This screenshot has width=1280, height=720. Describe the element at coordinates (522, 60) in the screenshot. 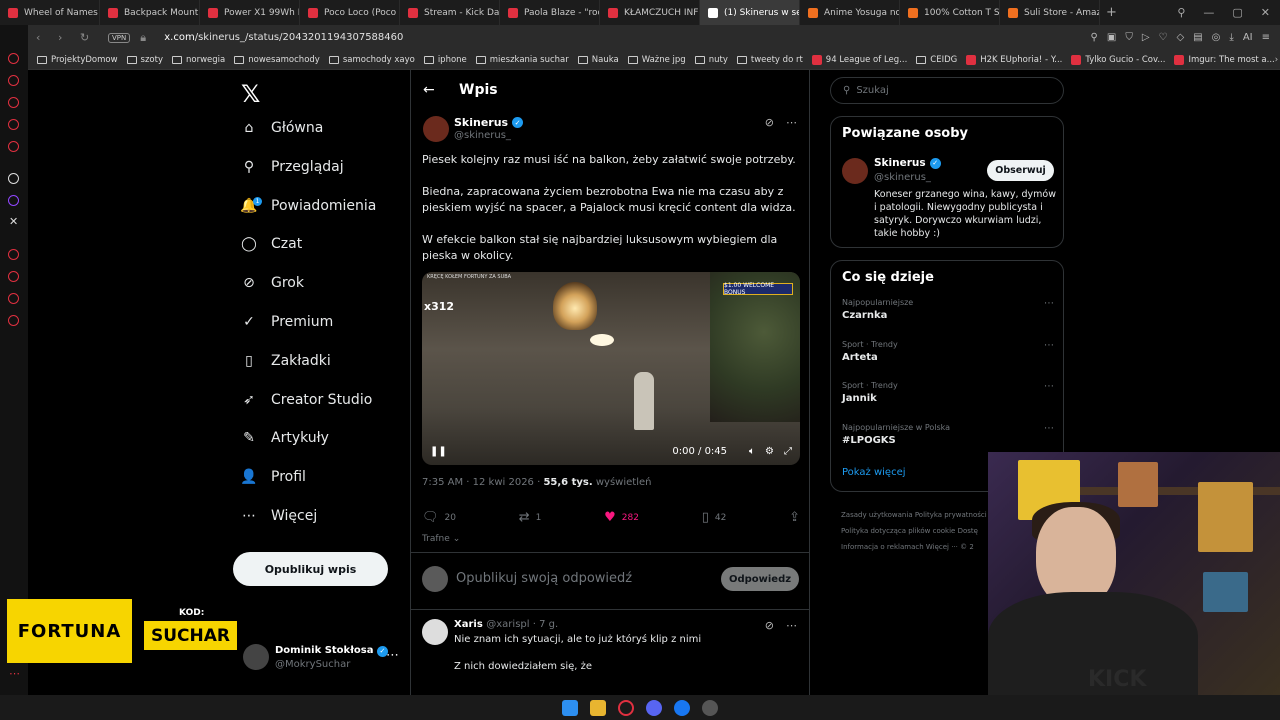

I see `bookmark-item: mieszkania suchar` at that location.